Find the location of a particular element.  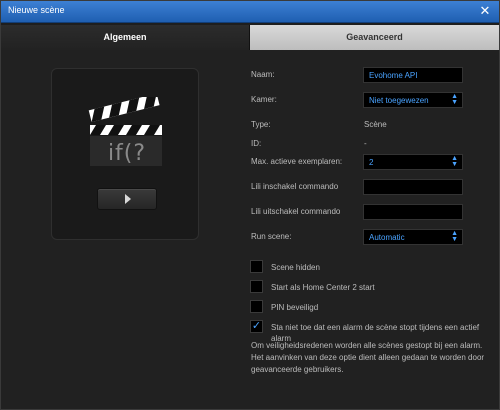

type-value: Scène is located at coordinates (375, 124).